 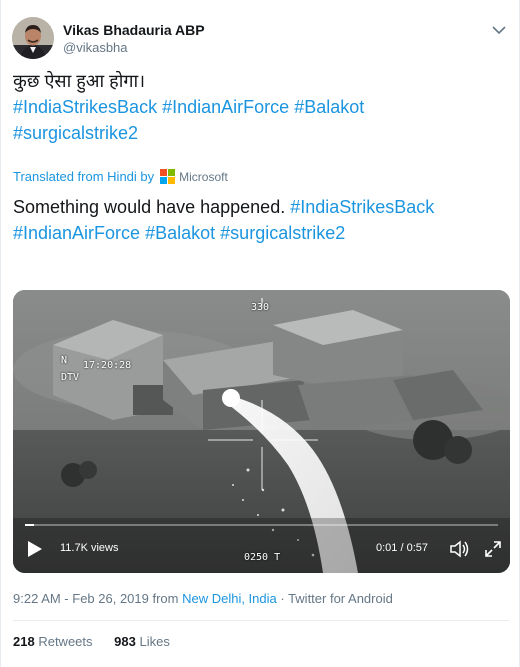 What do you see at coordinates (125, 641) in the screenshot?
I see `likes-count: 983` at bounding box center [125, 641].